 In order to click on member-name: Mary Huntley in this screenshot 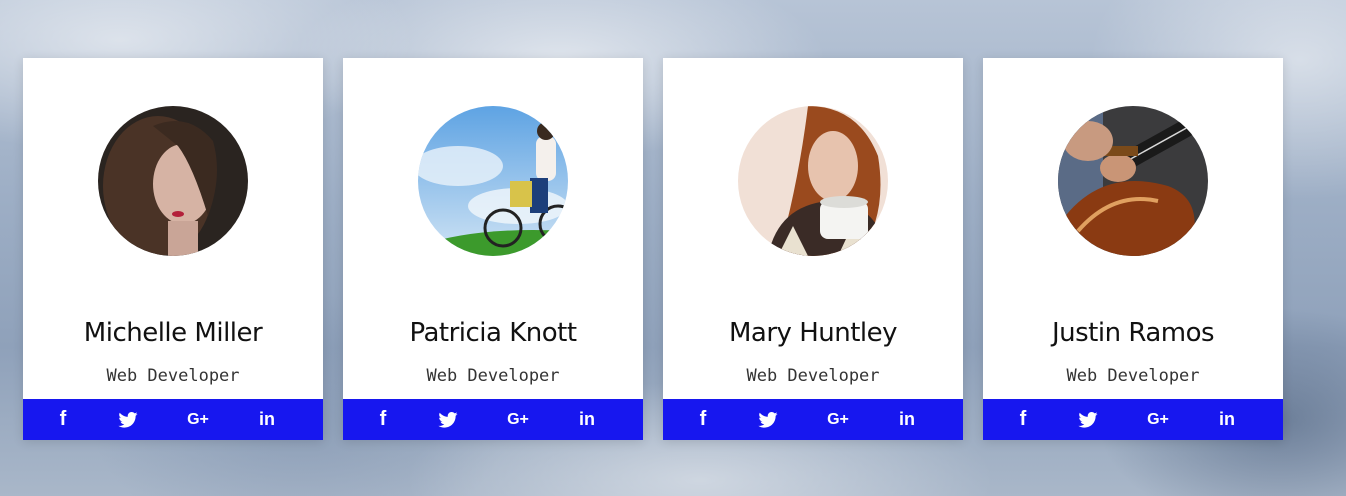, I will do `click(813, 333)`.